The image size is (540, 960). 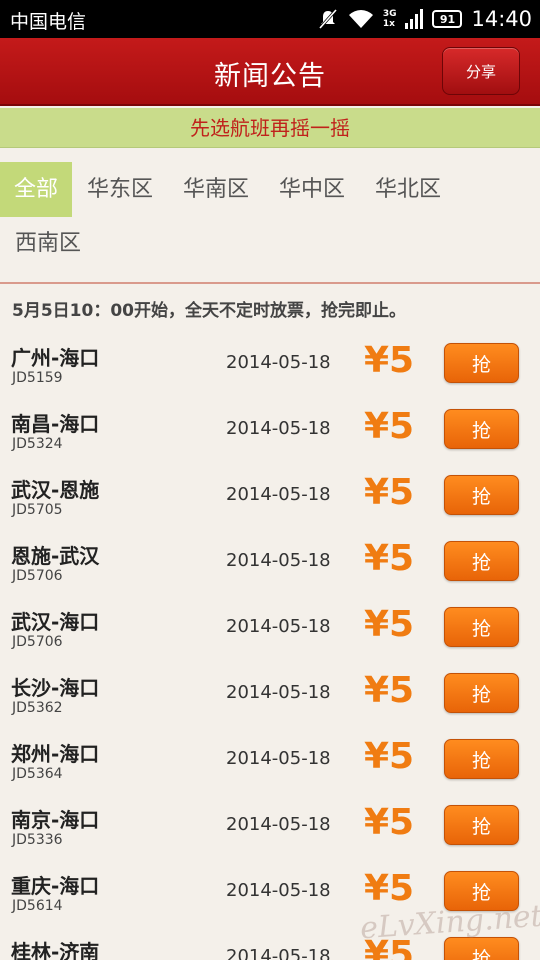 What do you see at coordinates (55, 950) in the screenshot?
I see `flight-route: 桂林-济南` at bounding box center [55, 950].